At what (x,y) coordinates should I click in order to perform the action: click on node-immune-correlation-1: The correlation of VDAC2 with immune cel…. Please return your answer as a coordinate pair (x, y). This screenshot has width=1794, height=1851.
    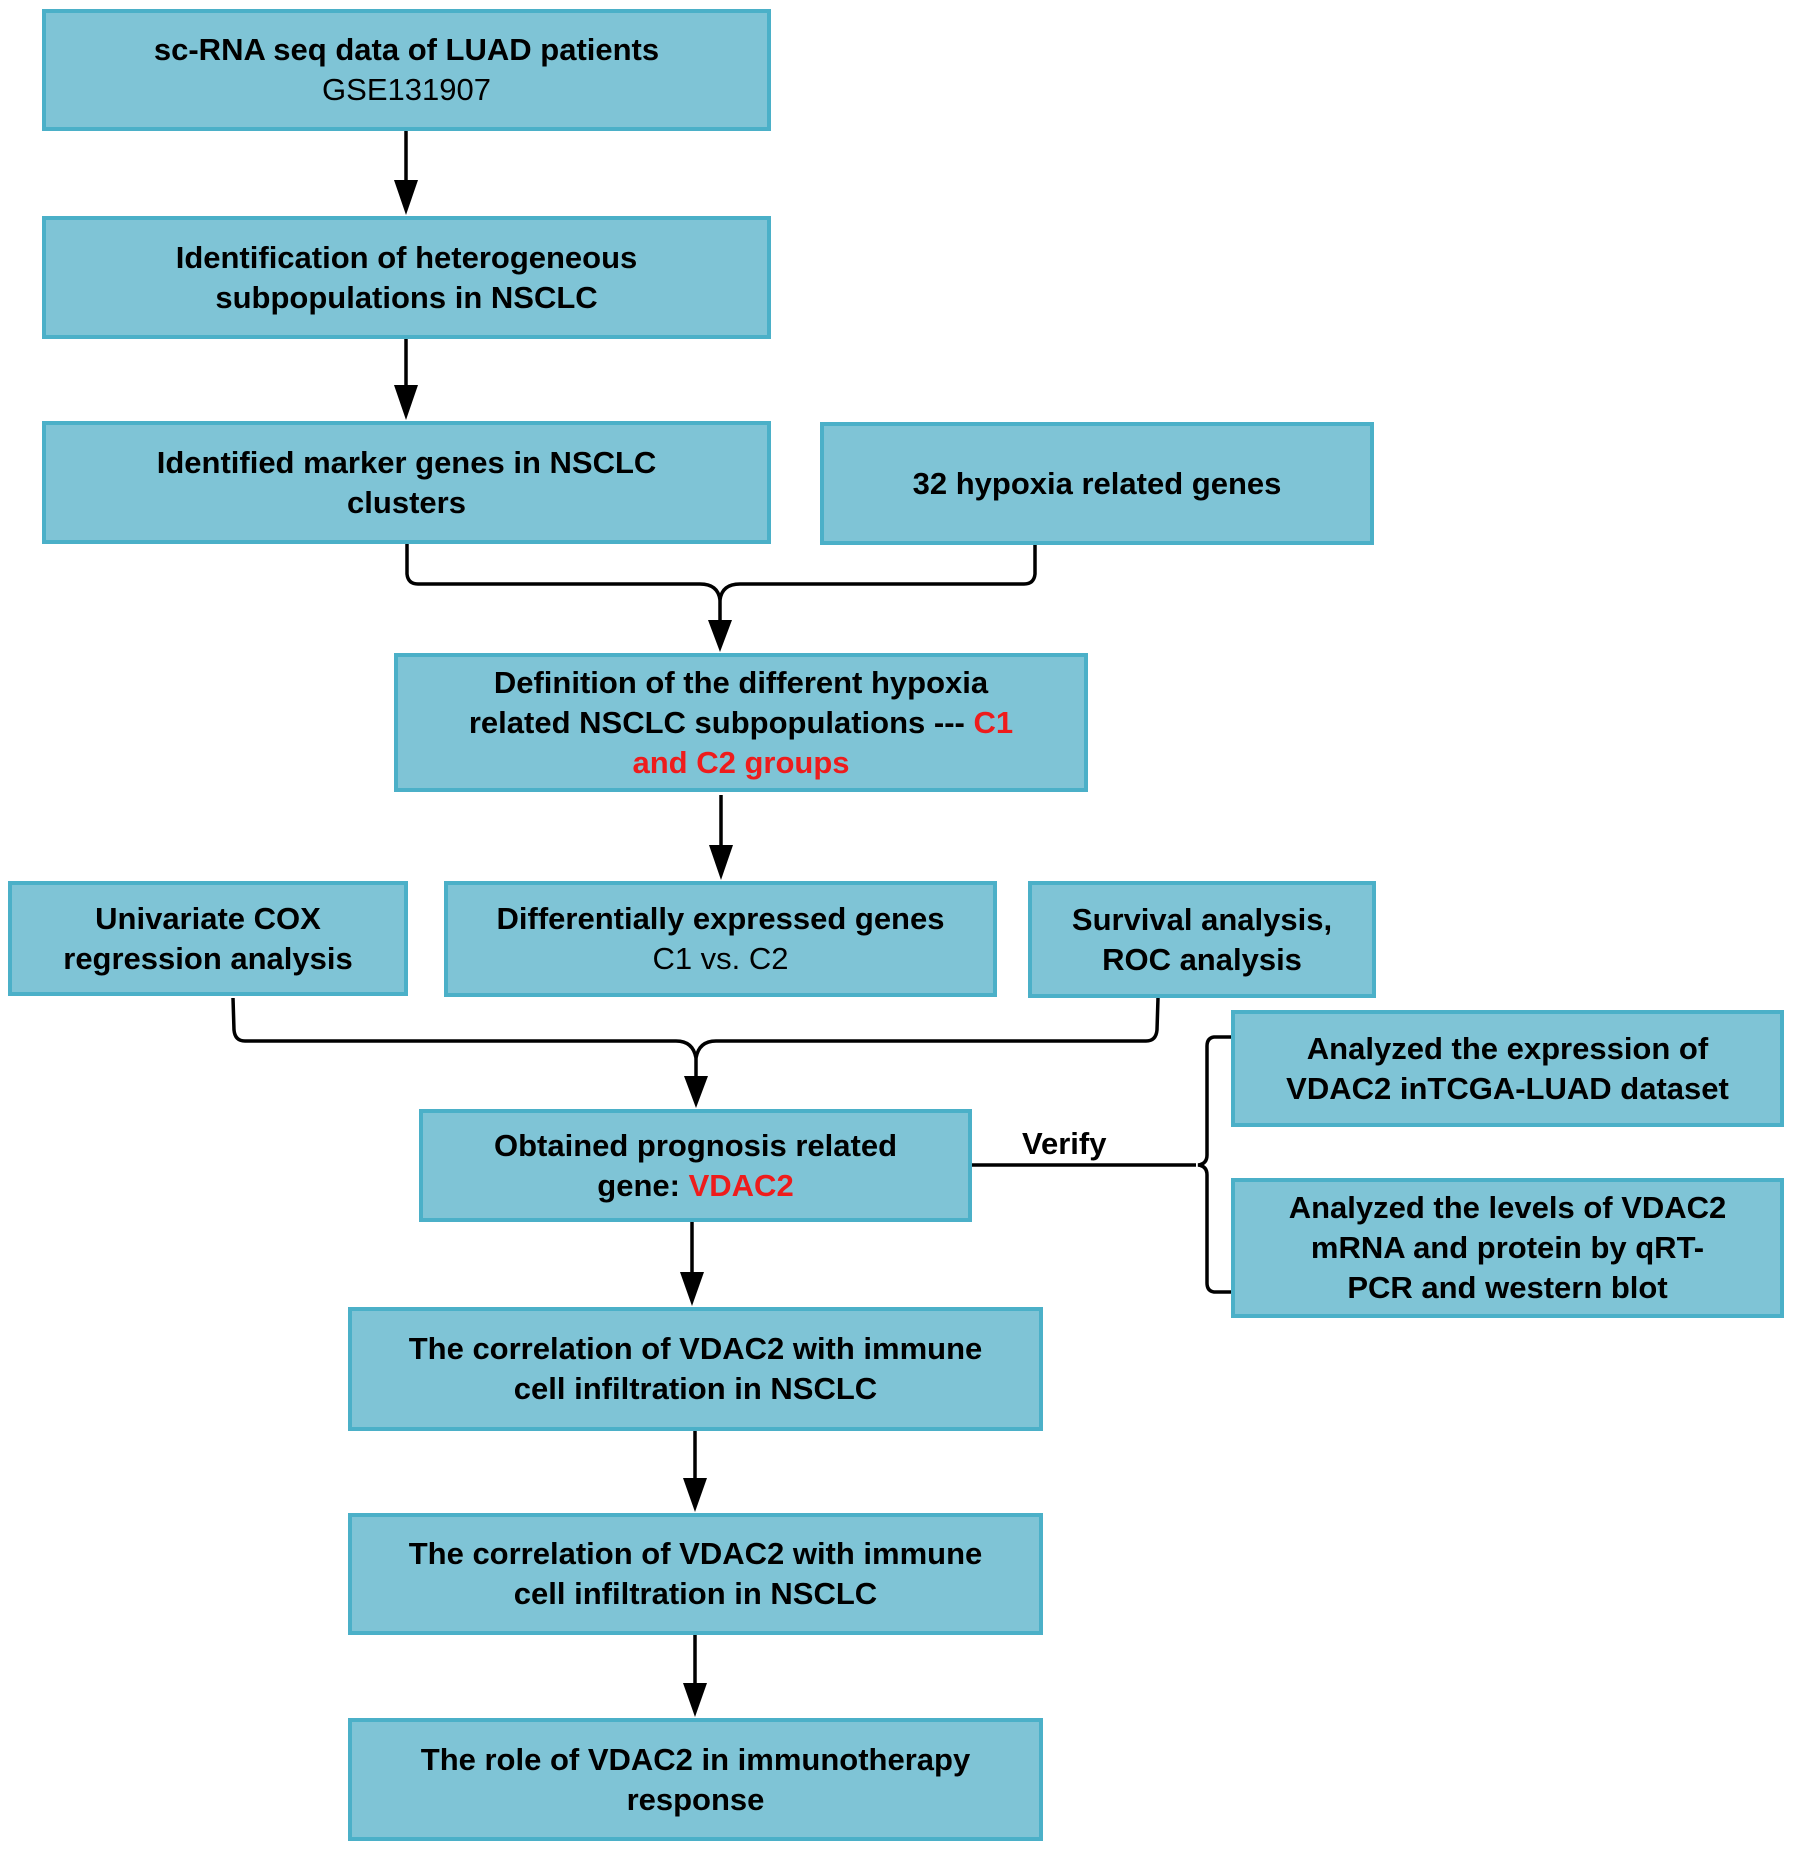
    Looking at the image, I should click on (695, 1369).